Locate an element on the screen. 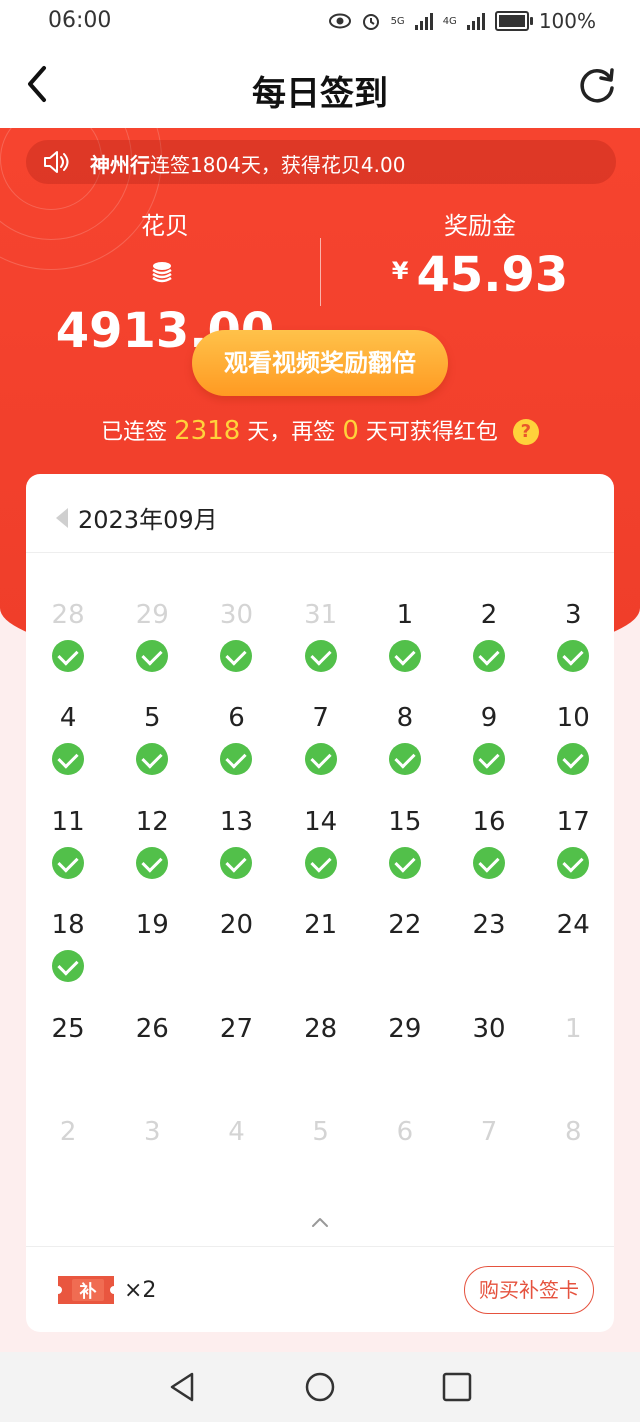 The width and height of the screenshot is (640, 1422). calendar-day: 21 is located at coordinates (321, 961).